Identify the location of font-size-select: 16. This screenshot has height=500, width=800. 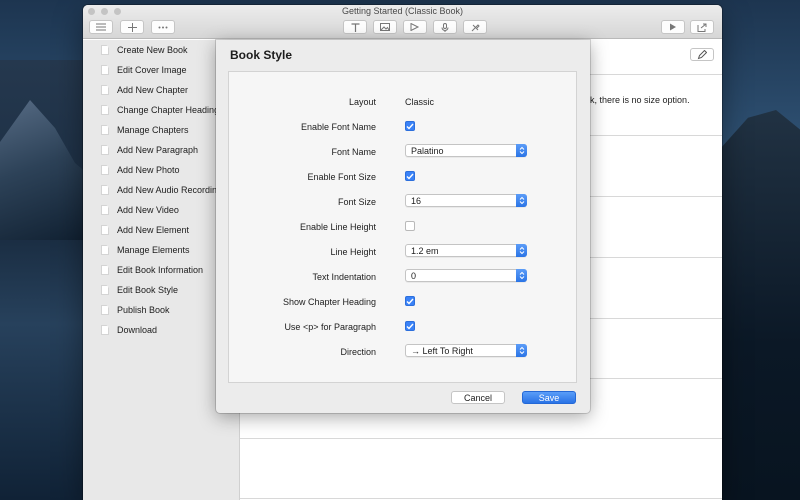
(466, 200).